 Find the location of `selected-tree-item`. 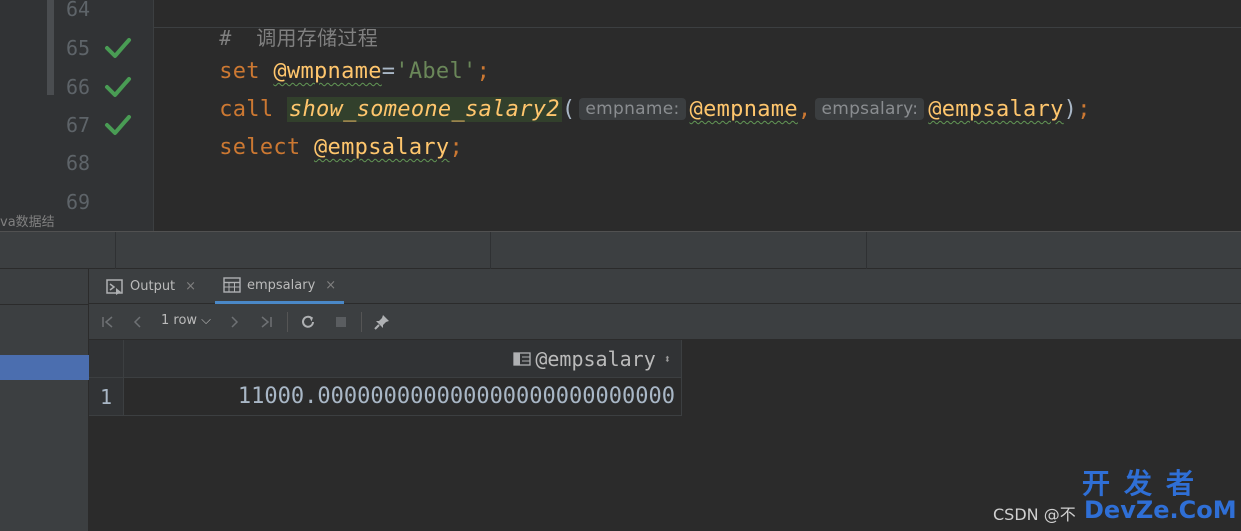

selected-tree-item is located at coordinates (44, 367).